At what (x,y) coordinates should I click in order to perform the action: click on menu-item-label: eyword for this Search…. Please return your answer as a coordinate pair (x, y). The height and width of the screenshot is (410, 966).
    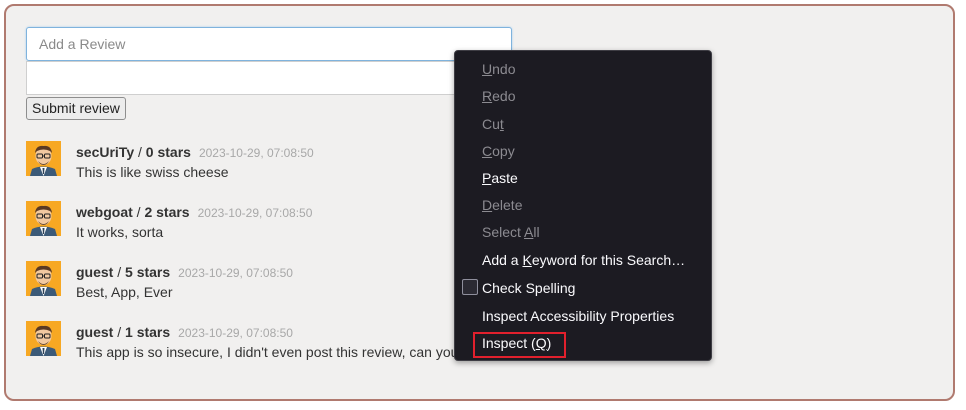
    Looking at the image, I should click on (608, 260).